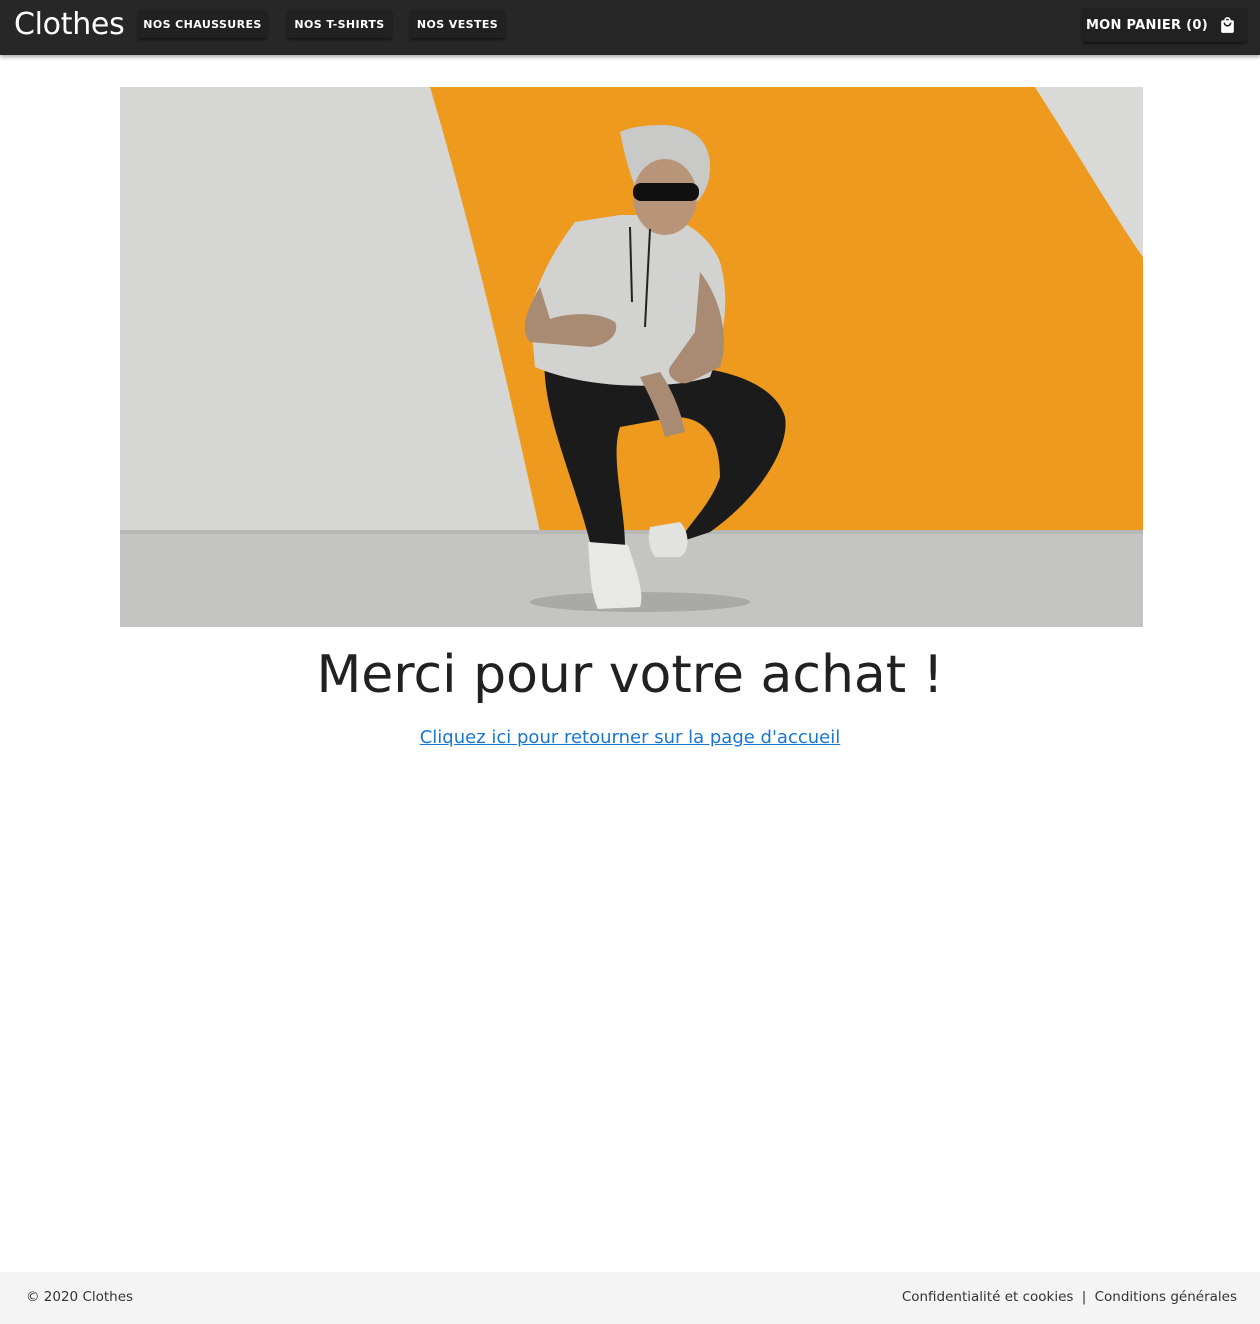 The image size is (1260, 1324). Describe the element at coordinates (69, 25) in the screenshot. I see `brand-logo-link: Clothes` at that location.